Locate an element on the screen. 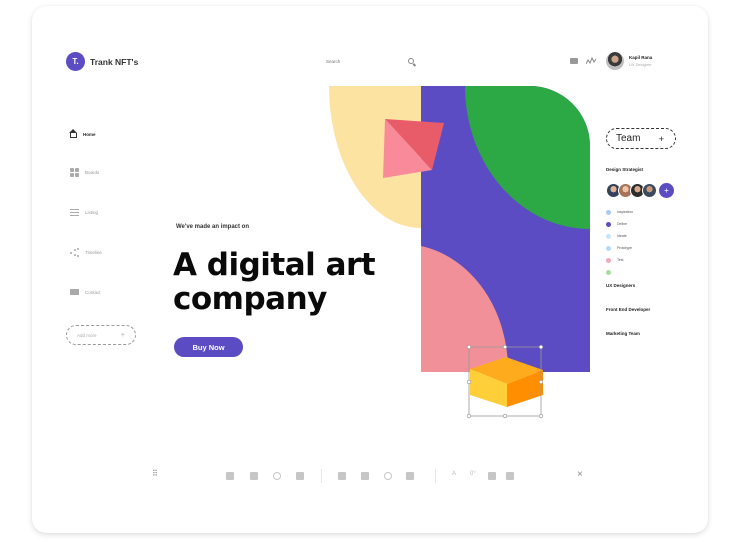 Image resolution: width=742 pixels, height=554 pixels. legend-label: Test is located at coordinates (620, 260).